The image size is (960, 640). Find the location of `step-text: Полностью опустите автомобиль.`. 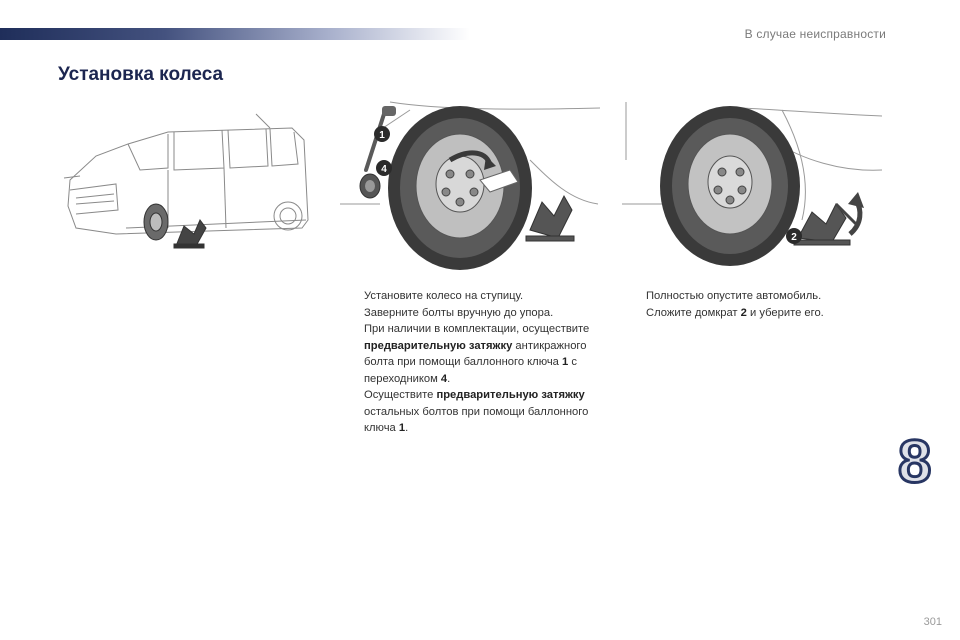

step-text: Полностью опустите автомобиль. is located at coordinates (734, 296).